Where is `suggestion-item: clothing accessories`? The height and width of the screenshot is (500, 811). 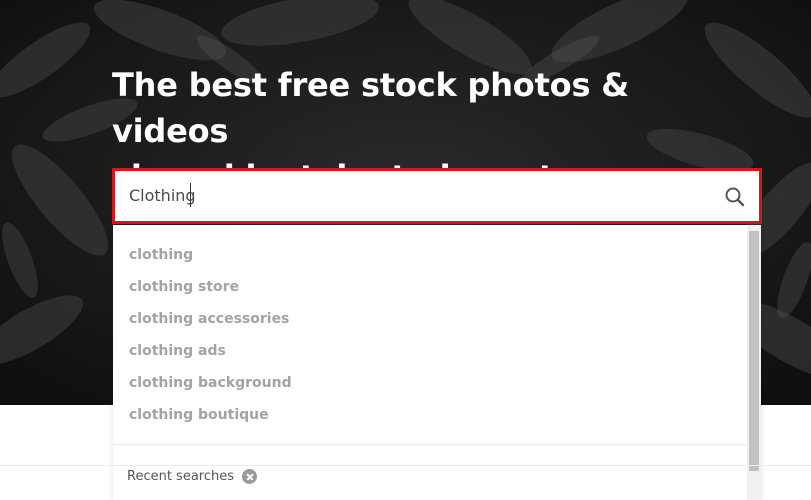
suggestion-item: clothing accessories is located at coordinates (430, 319).